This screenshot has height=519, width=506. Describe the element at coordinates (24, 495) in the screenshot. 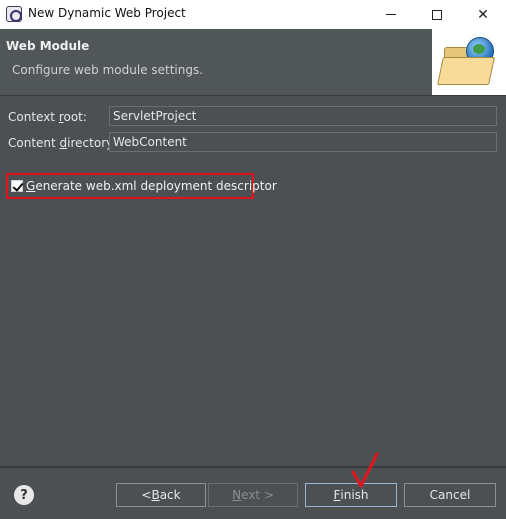

I see `help-button: ?` at that location.